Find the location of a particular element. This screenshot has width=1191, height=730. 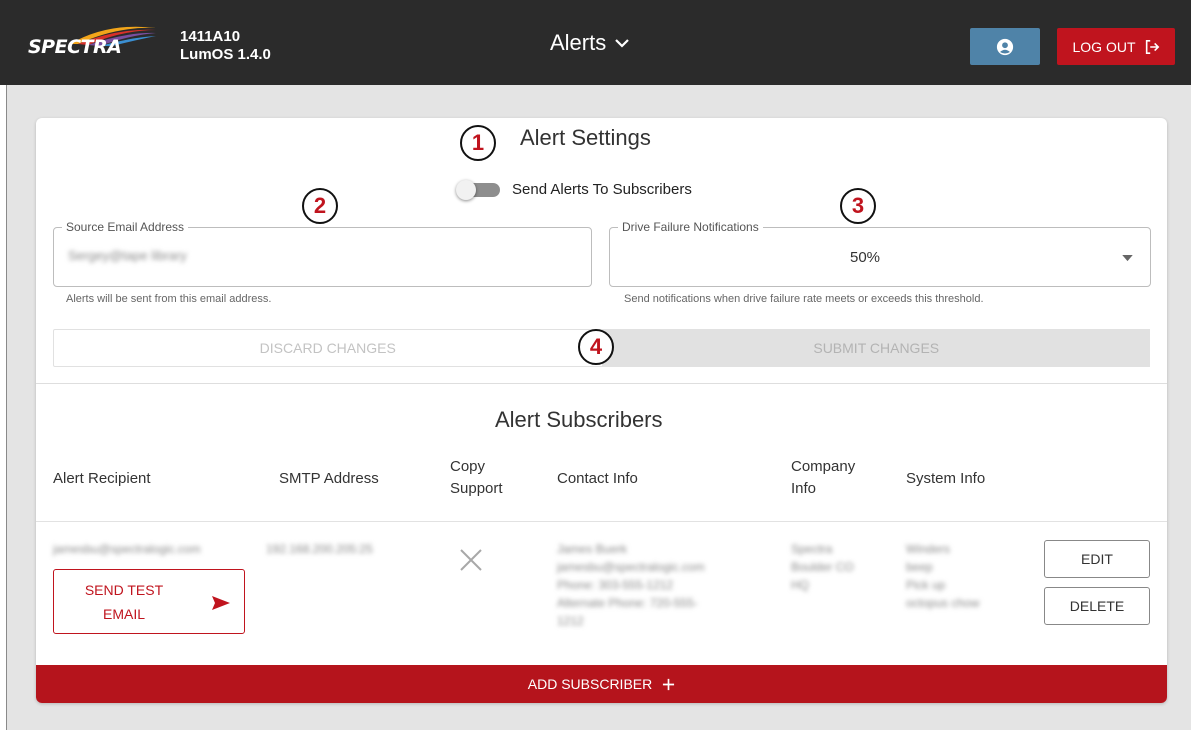

plus-icon is located at coordinates (669, 684).